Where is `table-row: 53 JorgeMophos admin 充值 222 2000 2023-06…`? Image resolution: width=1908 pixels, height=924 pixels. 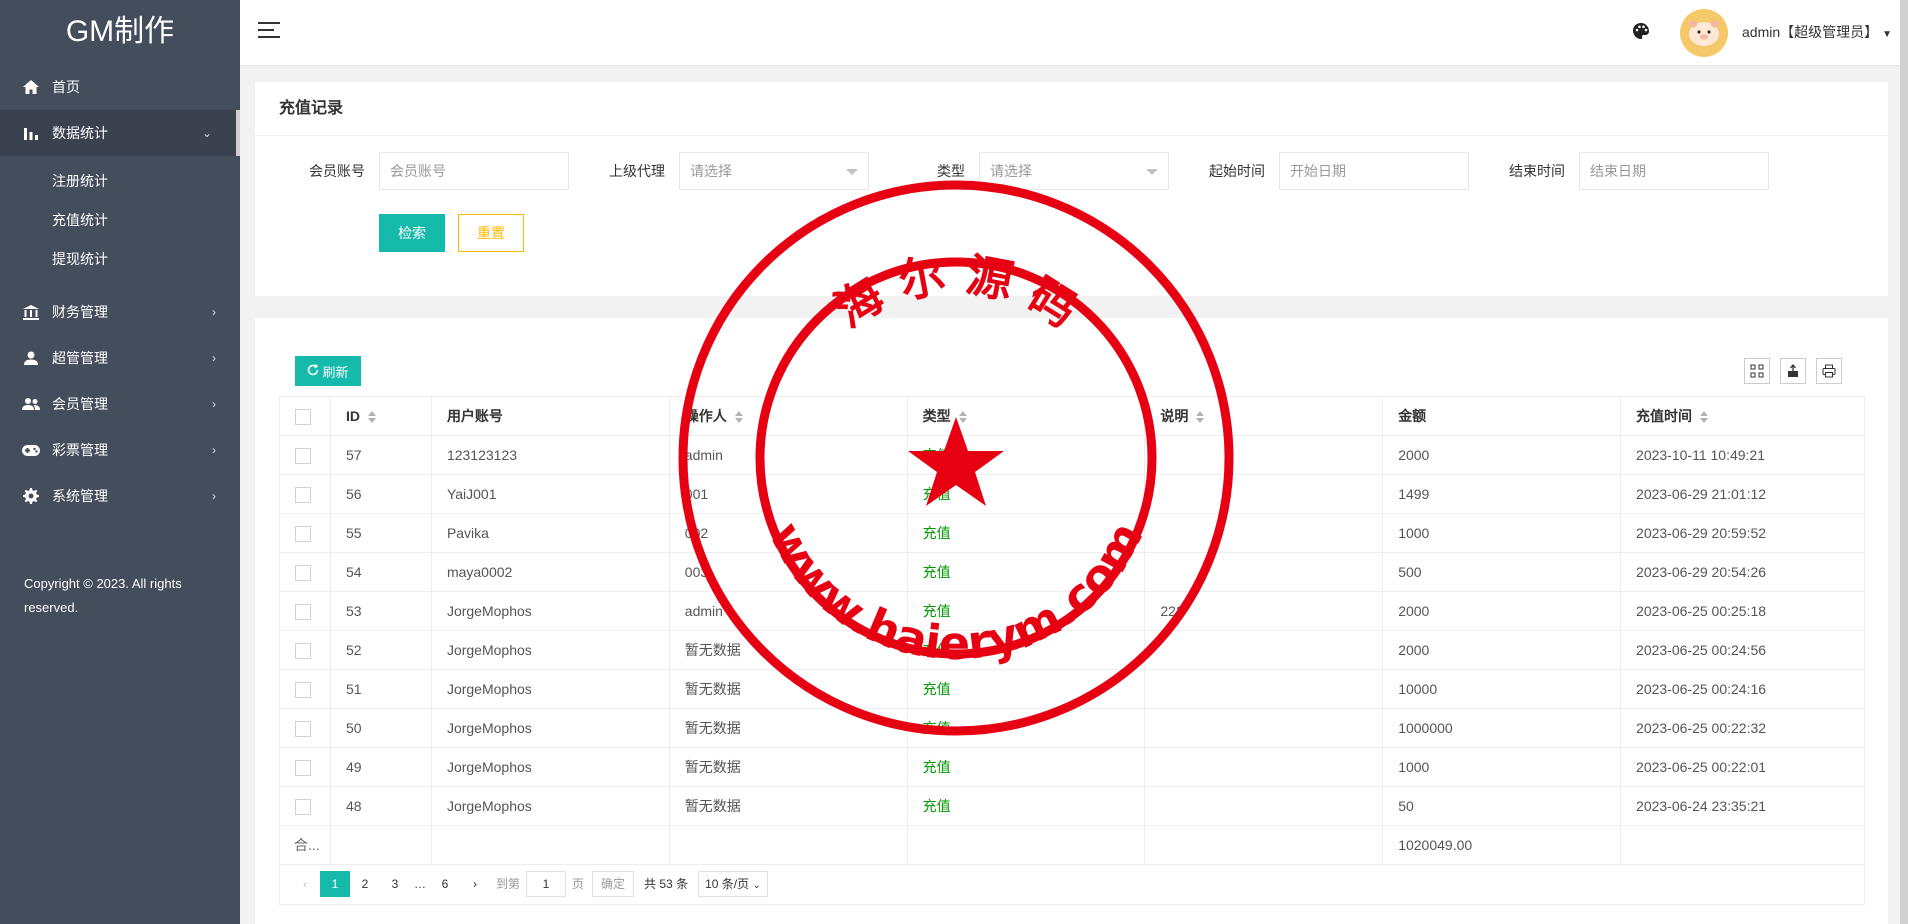
table-row: 53 JorgeMophos admin 充值 222 2000 2023-06… is located at coordinates (1072, 611).